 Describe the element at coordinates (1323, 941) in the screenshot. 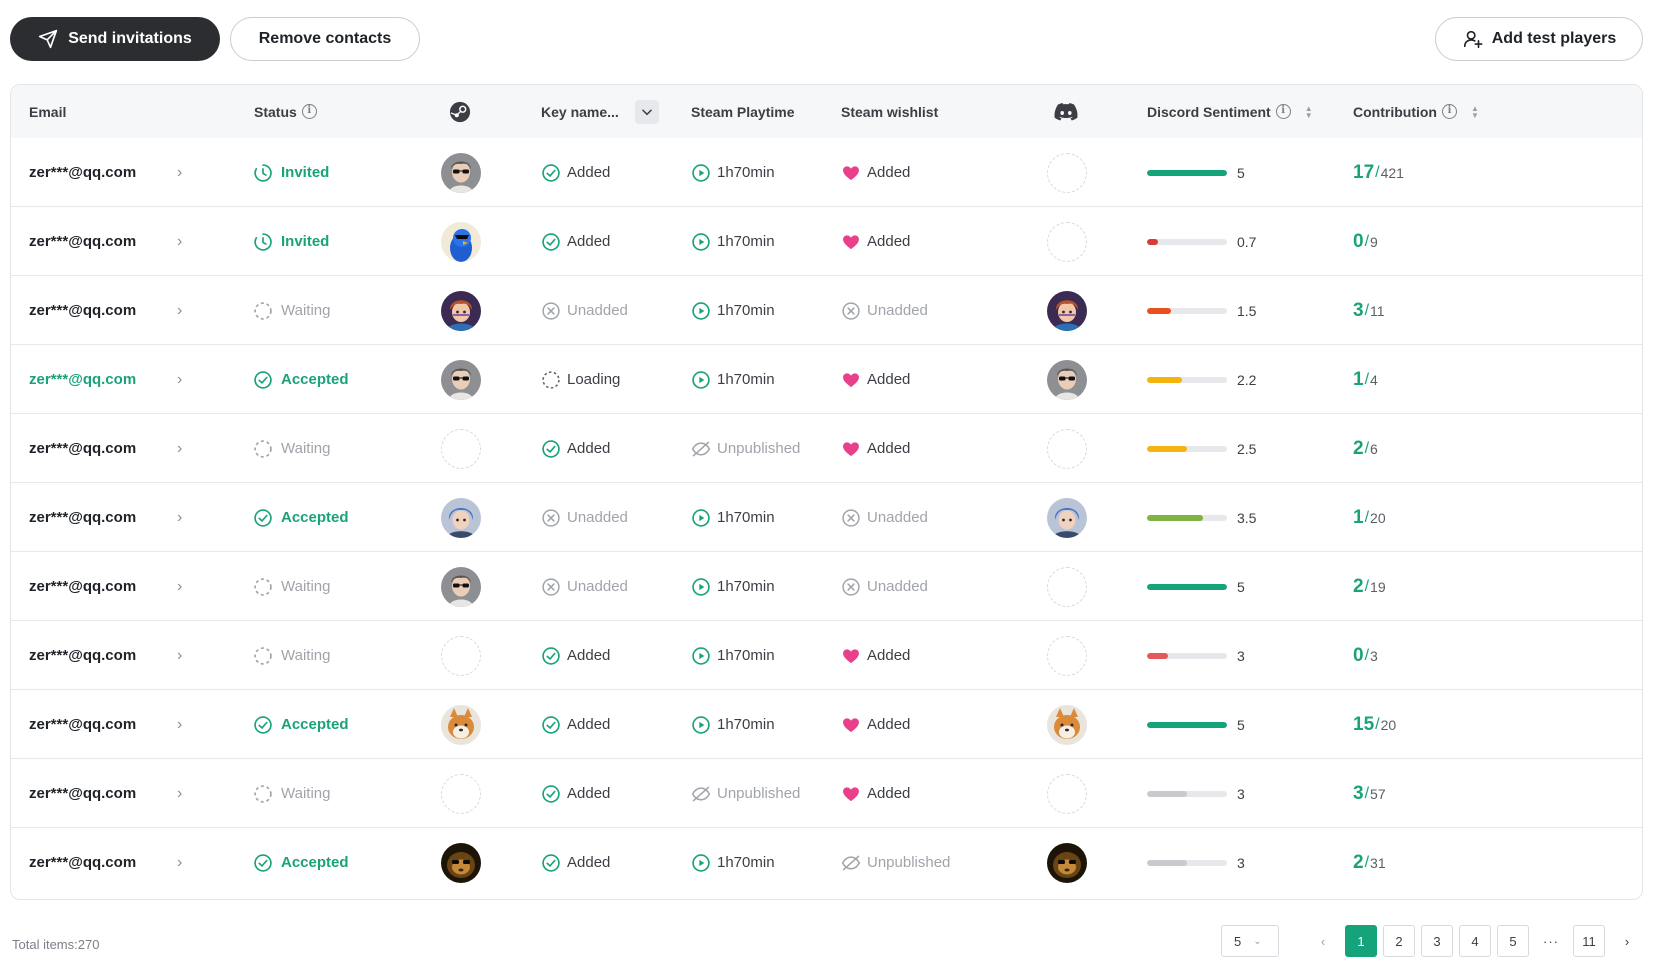

I see `prev-page-button: ‹` at that location.